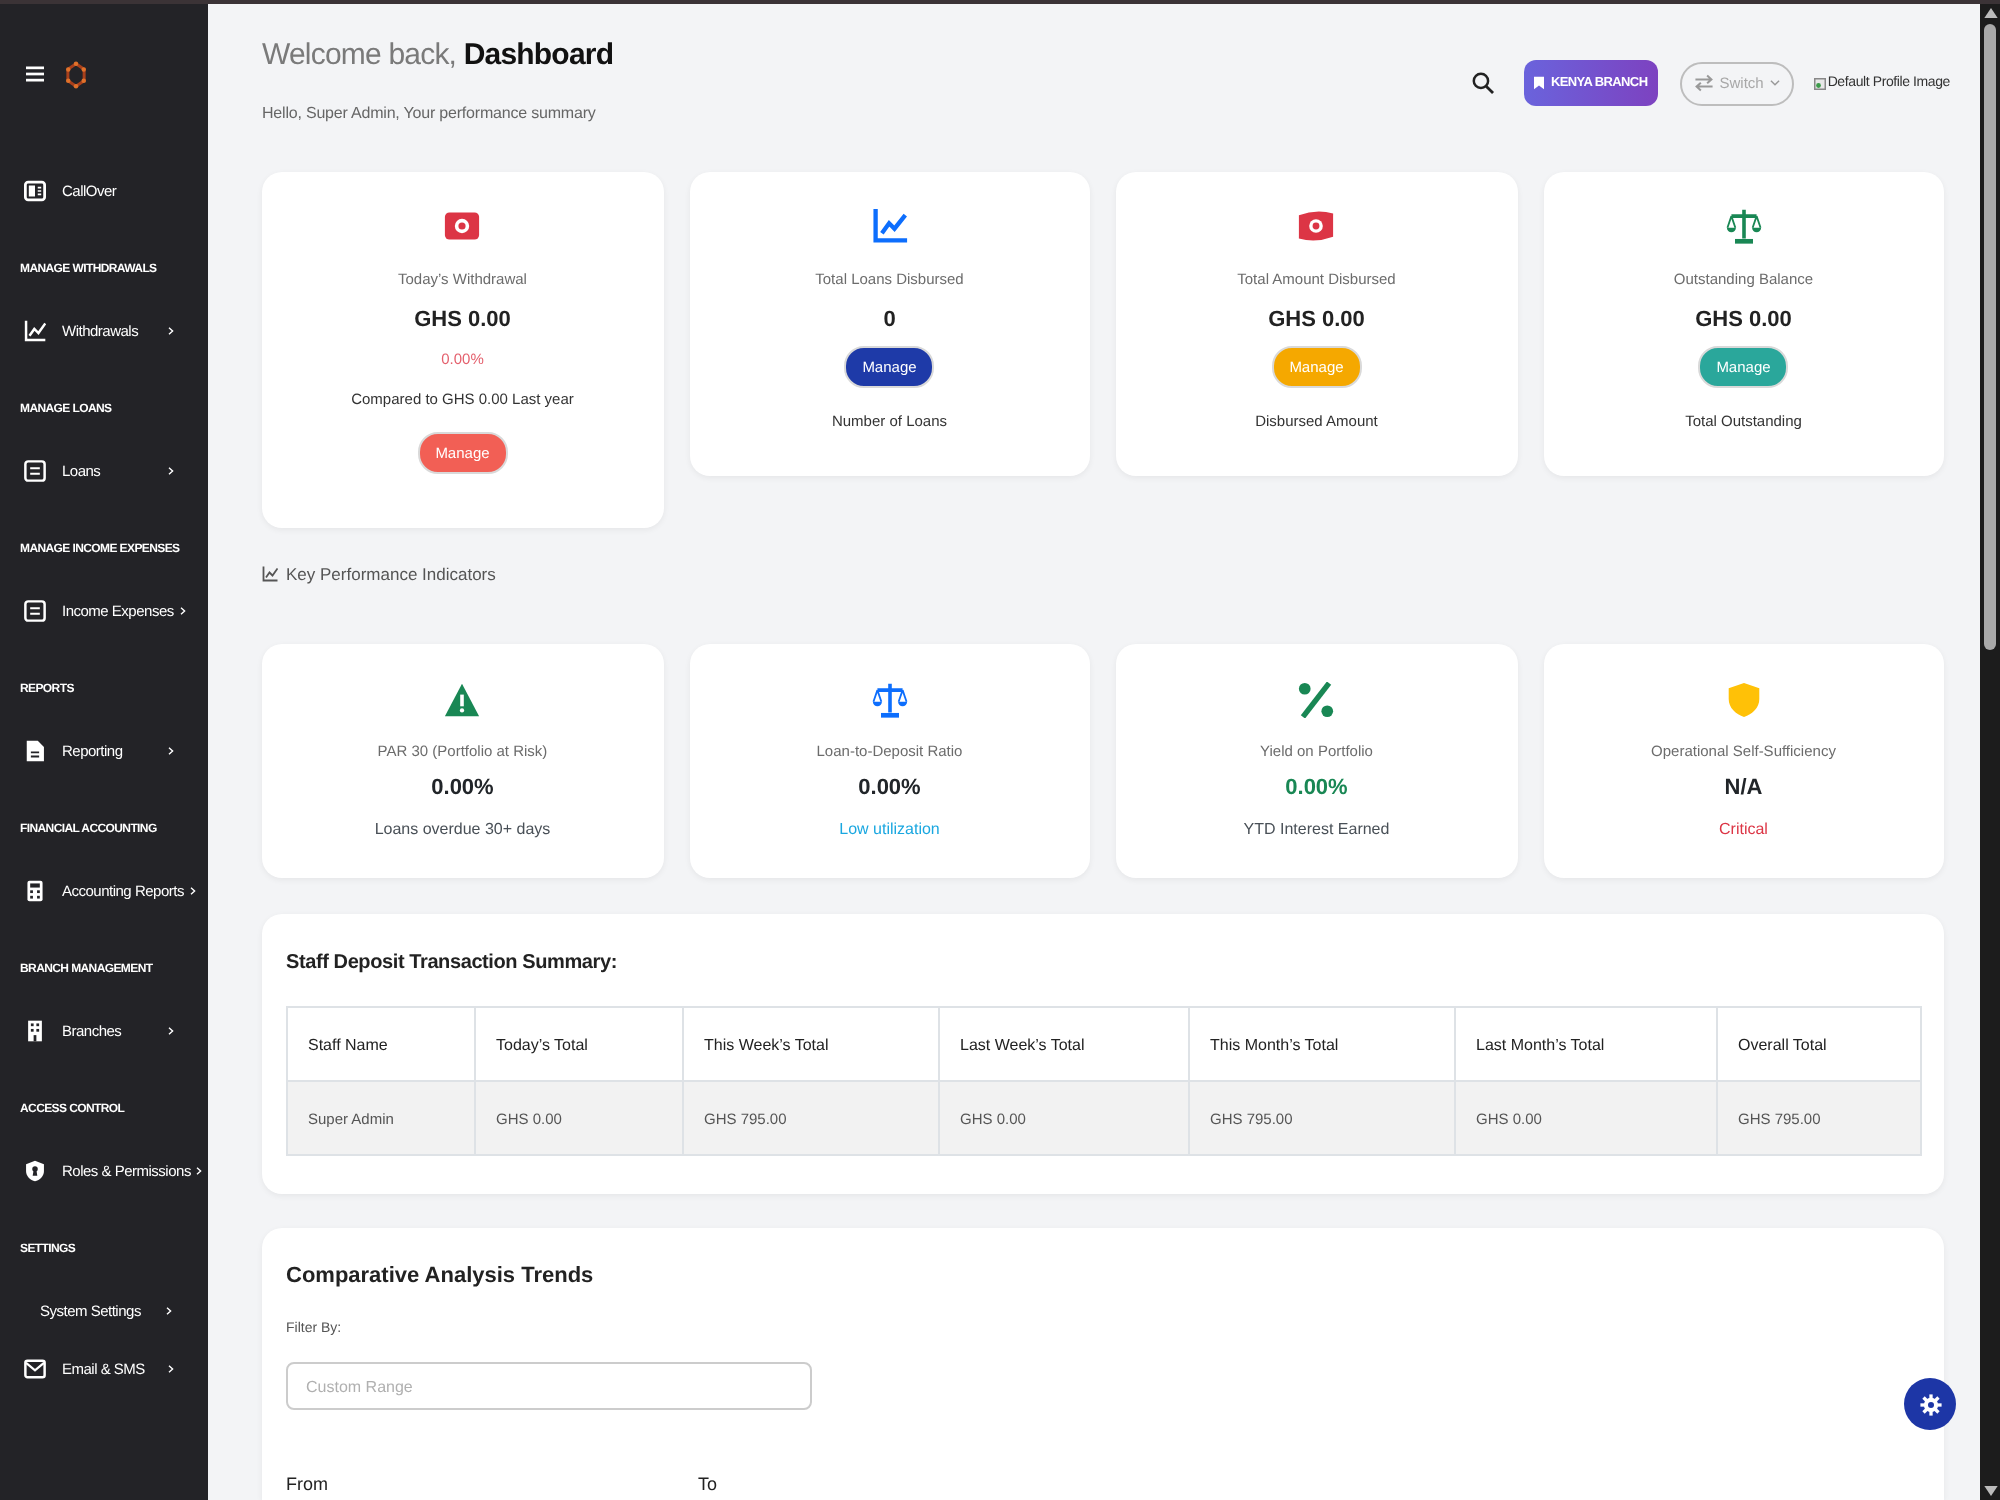 Image resolution: width=2000 pixels, height=1500 pixels. I want to click on kpi-note: Loans overdue 30+ days, so click(462, 830).